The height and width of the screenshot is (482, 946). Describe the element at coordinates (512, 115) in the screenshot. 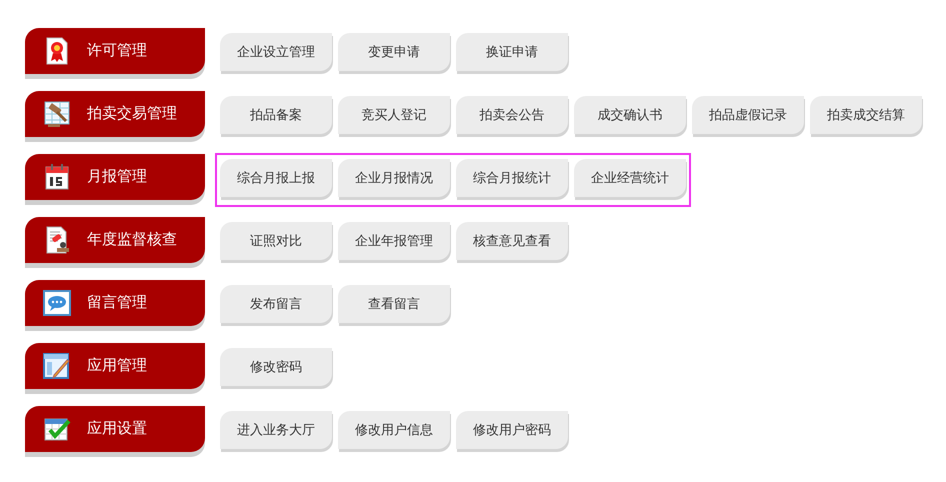

I see `menu-button: 拍卖会公告` at that location.